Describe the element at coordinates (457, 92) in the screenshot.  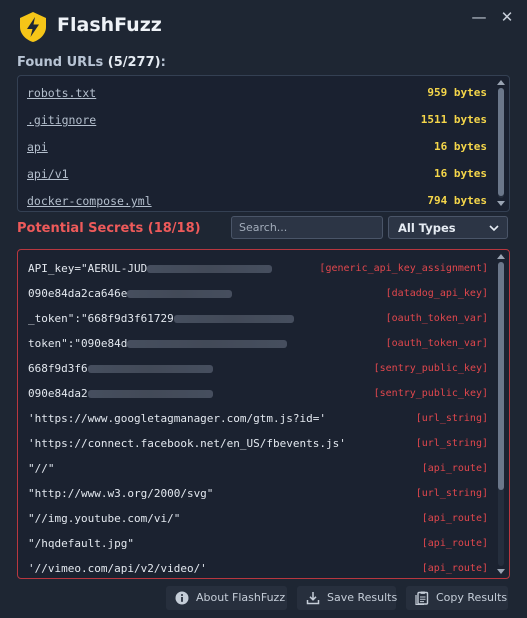
I see `url-size: 959 bytes` at that location.